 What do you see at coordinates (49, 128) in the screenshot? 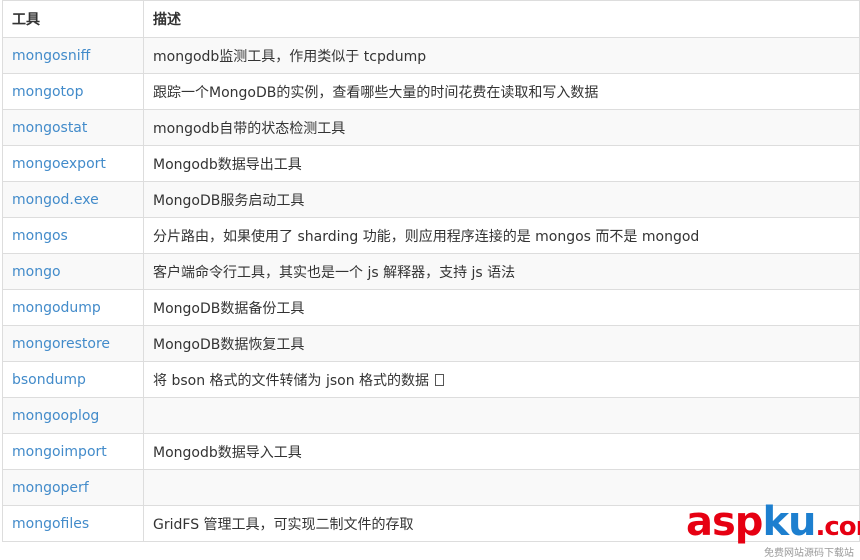
I see `tool-link-mongostat: mongostat` at bounding box center [49, 128].